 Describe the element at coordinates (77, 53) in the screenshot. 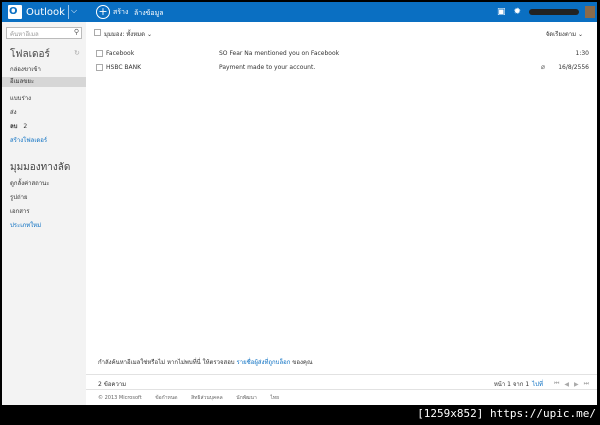

I see `refresh-icon: ↻` at that location.